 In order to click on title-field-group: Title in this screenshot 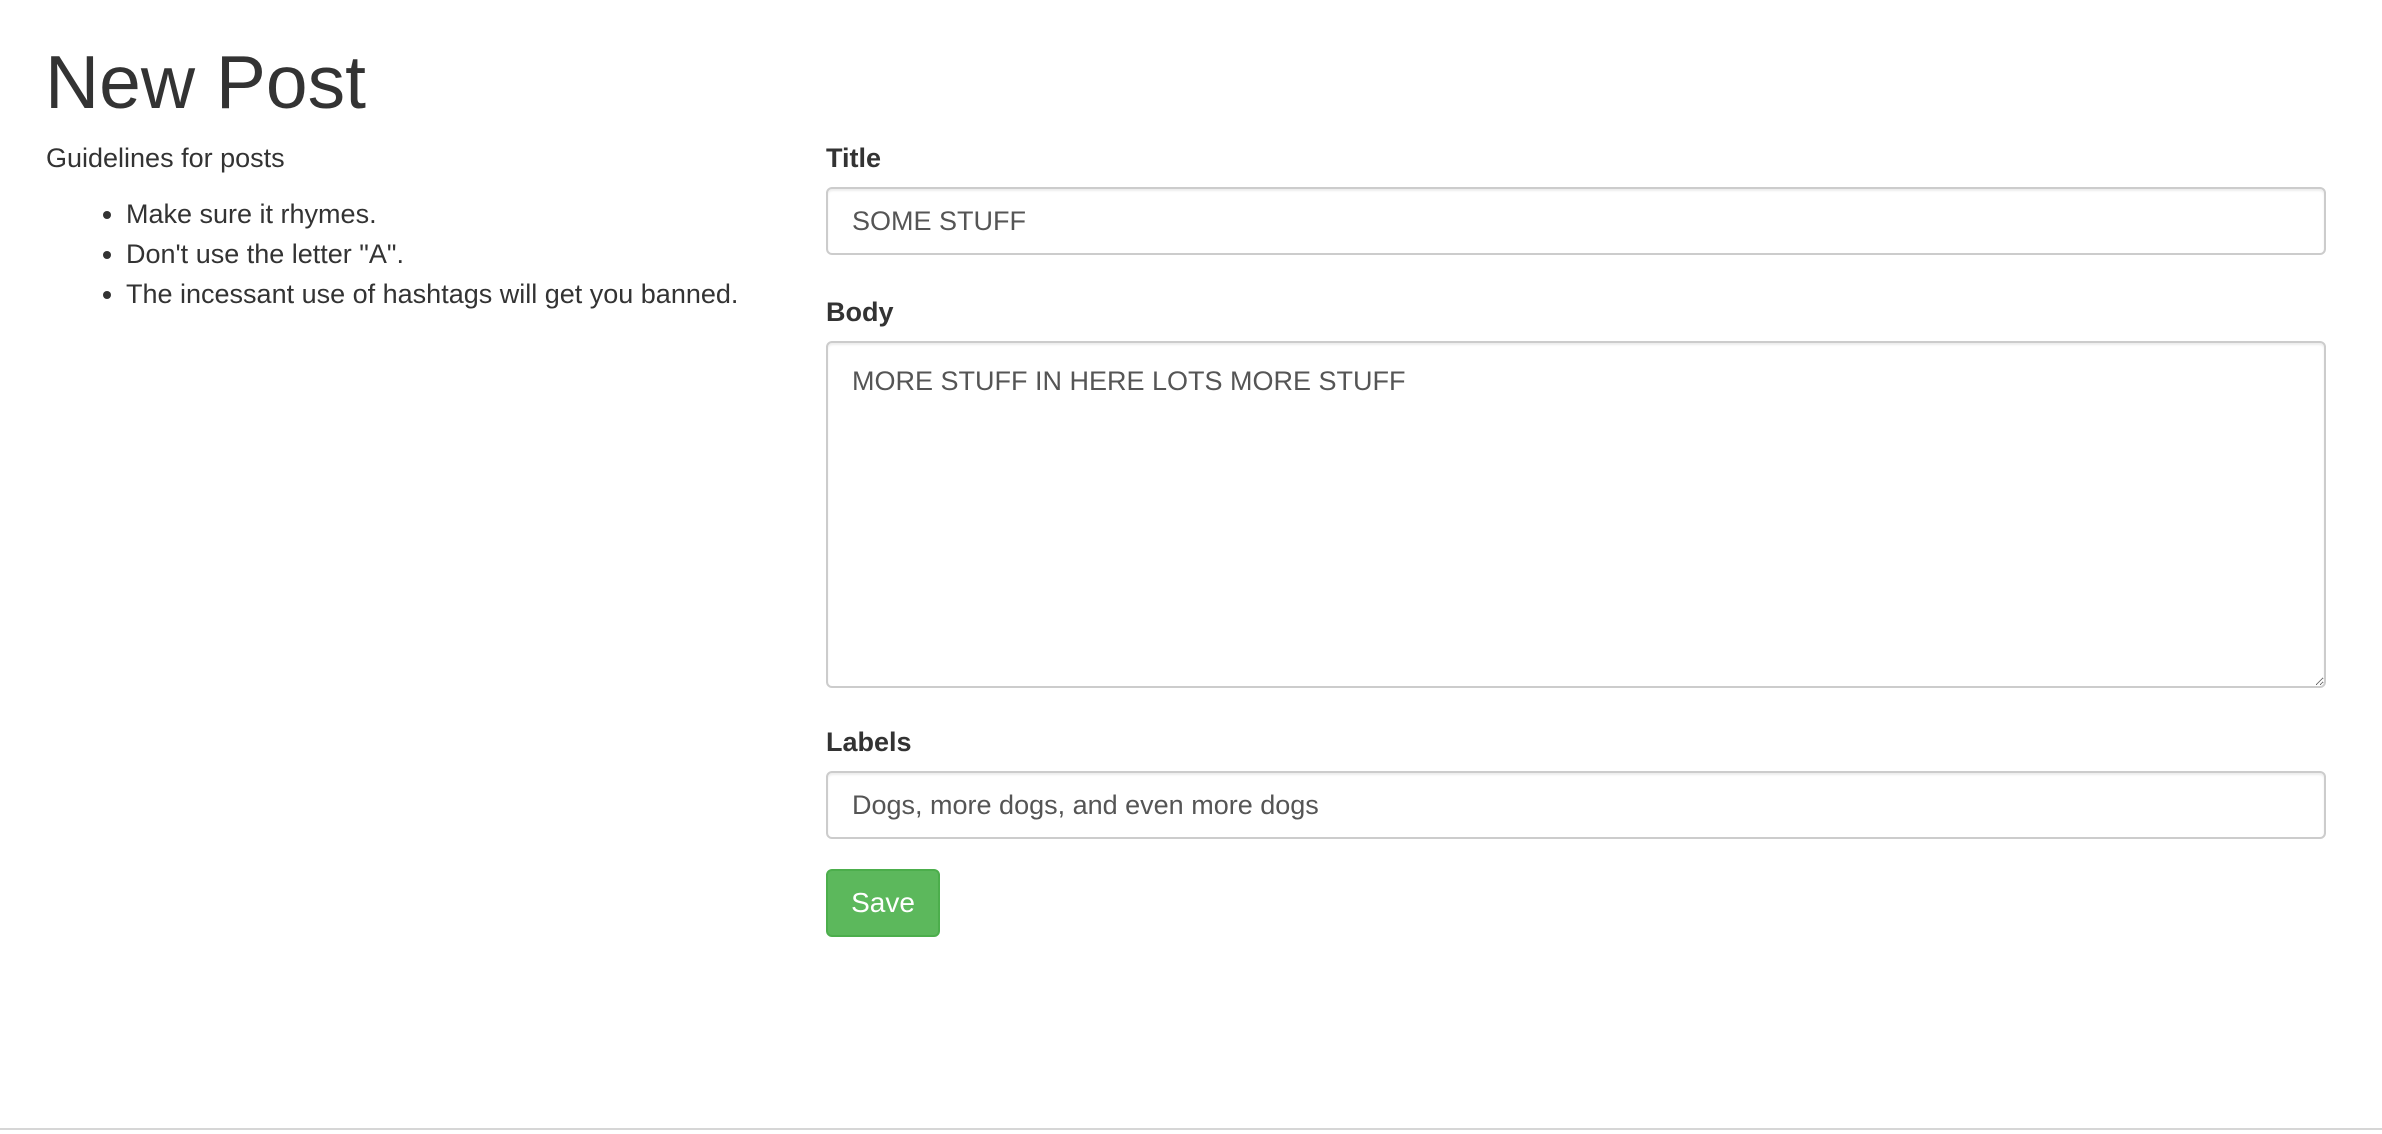, I will do `click(1576, 196)`.